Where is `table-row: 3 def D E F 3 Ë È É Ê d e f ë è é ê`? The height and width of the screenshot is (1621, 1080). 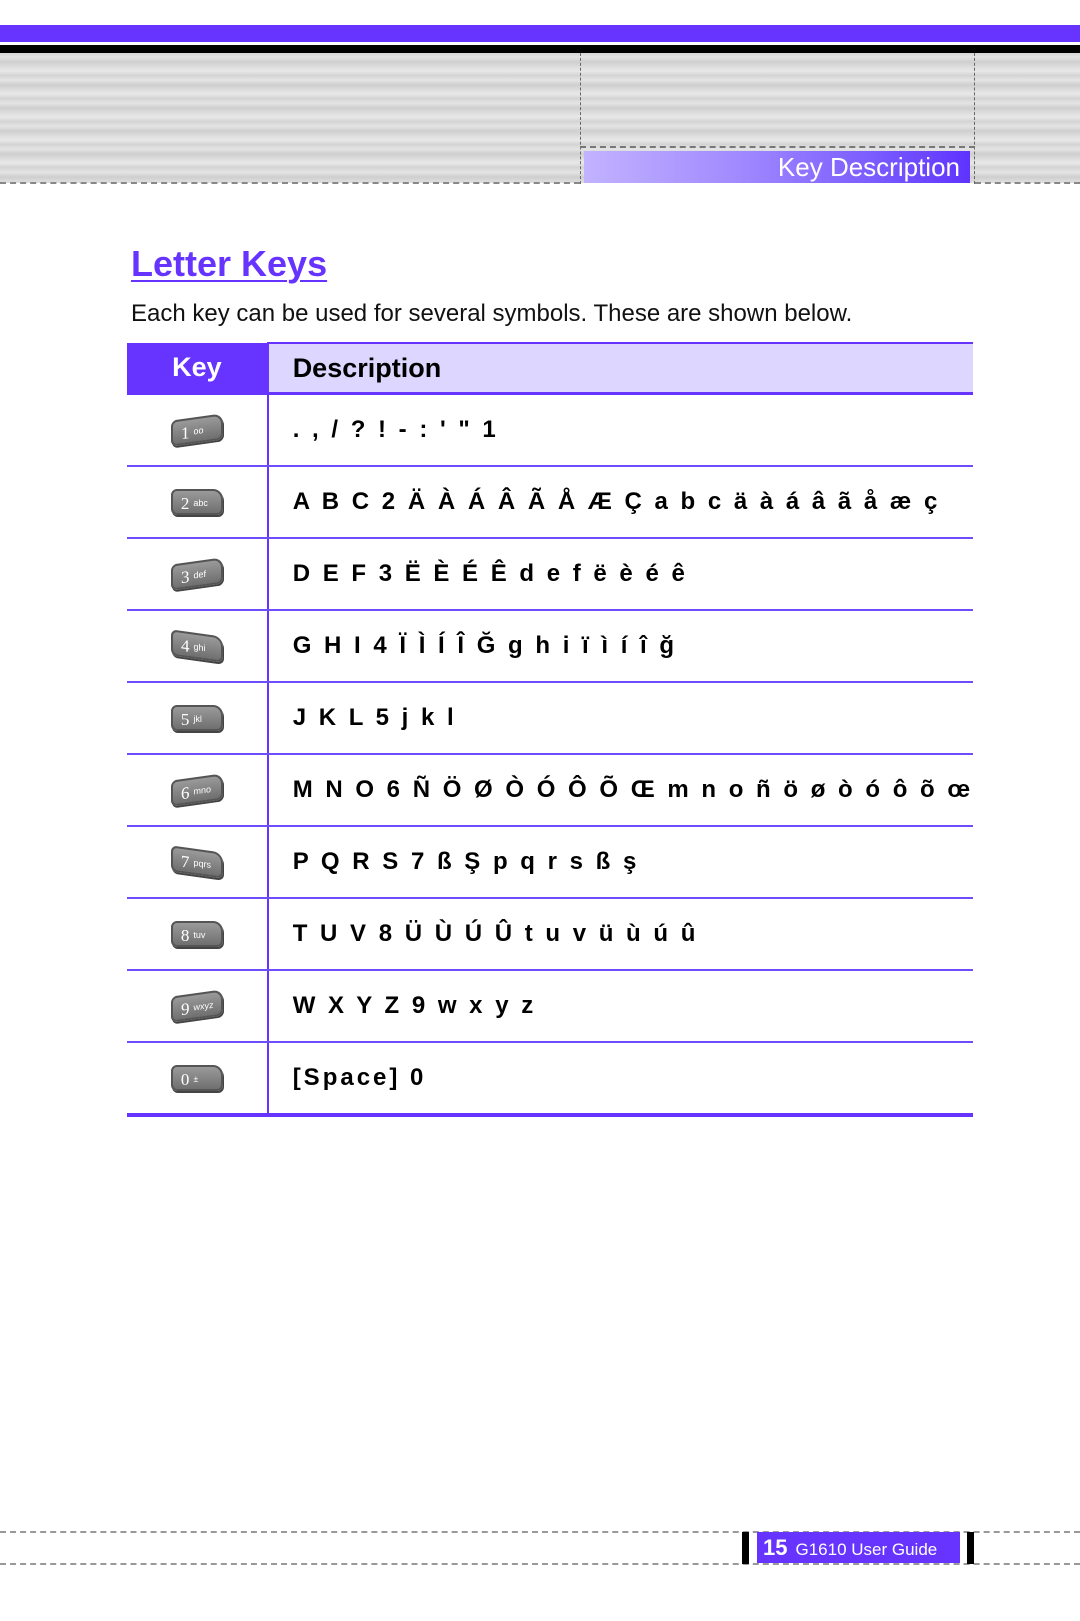
table-row: 3 def D E F 3 Ë È É Ê d e f ë è é ê is located at coordinates (550, 574).